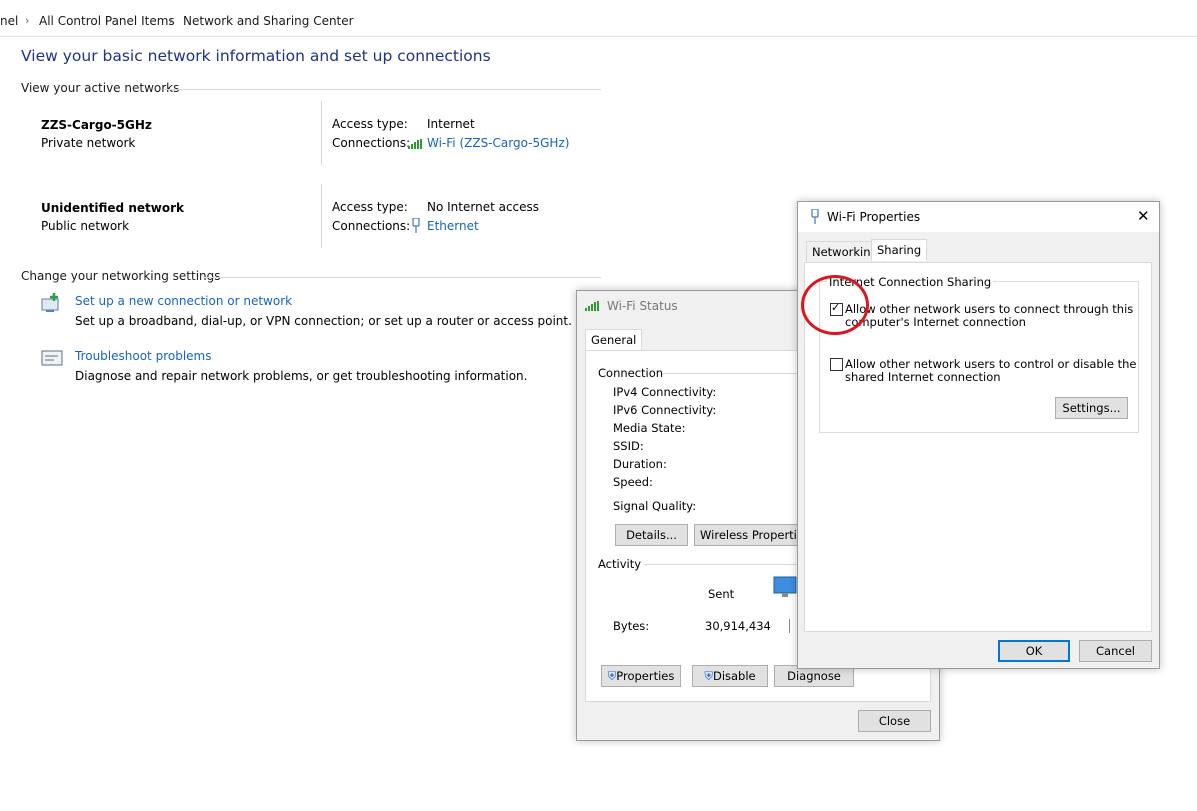  Describe the element at coordinates (85, 226) in the screenshot. I see `network-category: Public network` at that location.